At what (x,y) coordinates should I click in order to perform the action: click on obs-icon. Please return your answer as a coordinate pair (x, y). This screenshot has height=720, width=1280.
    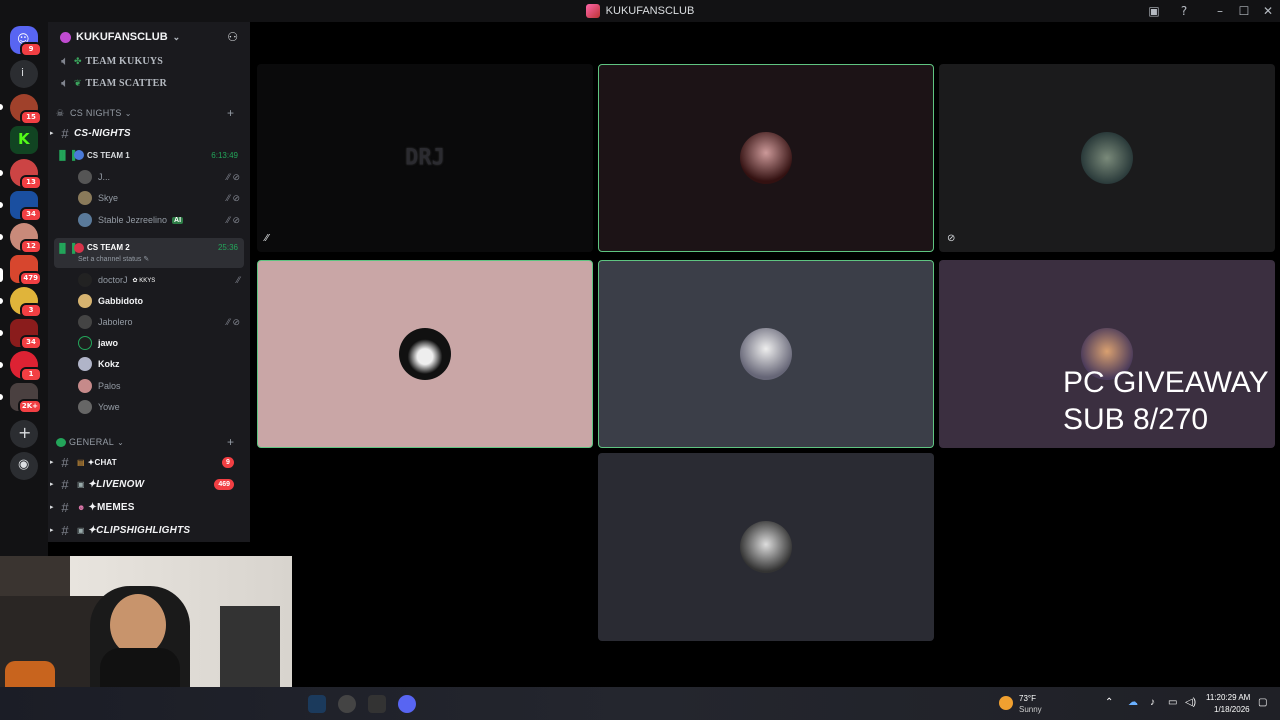
    Looking at the image, I should click on (347, 704).